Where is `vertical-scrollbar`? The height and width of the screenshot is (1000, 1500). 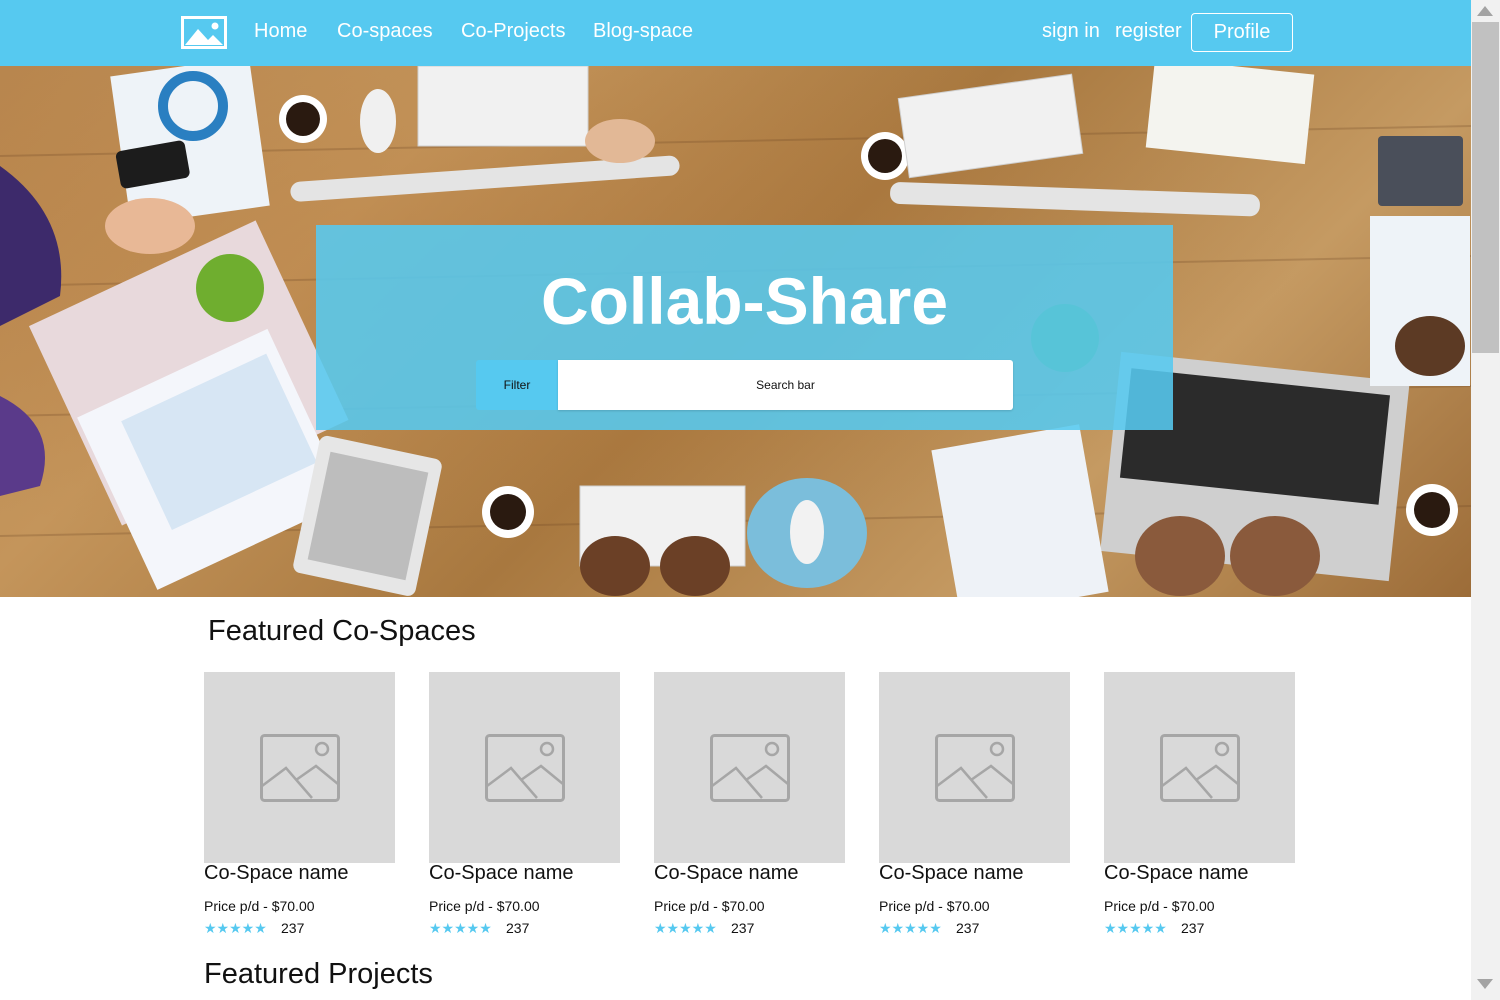
vertical-scrollbar is located at coordinates (1485, 500).